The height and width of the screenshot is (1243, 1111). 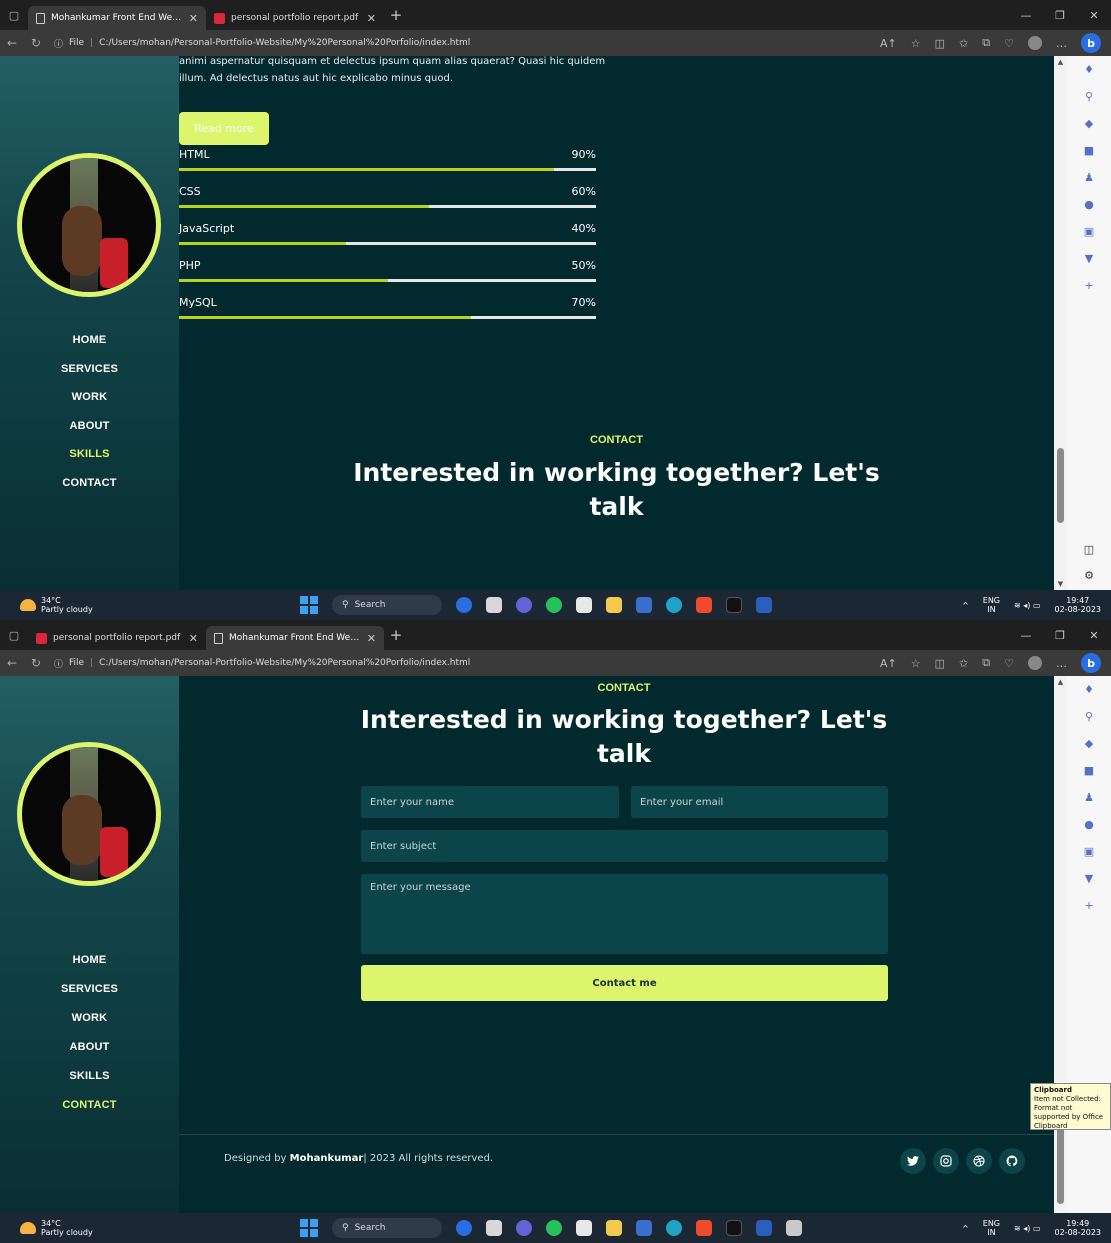 I want to click on whatsapp-icon, so click(x=554, y=1228).